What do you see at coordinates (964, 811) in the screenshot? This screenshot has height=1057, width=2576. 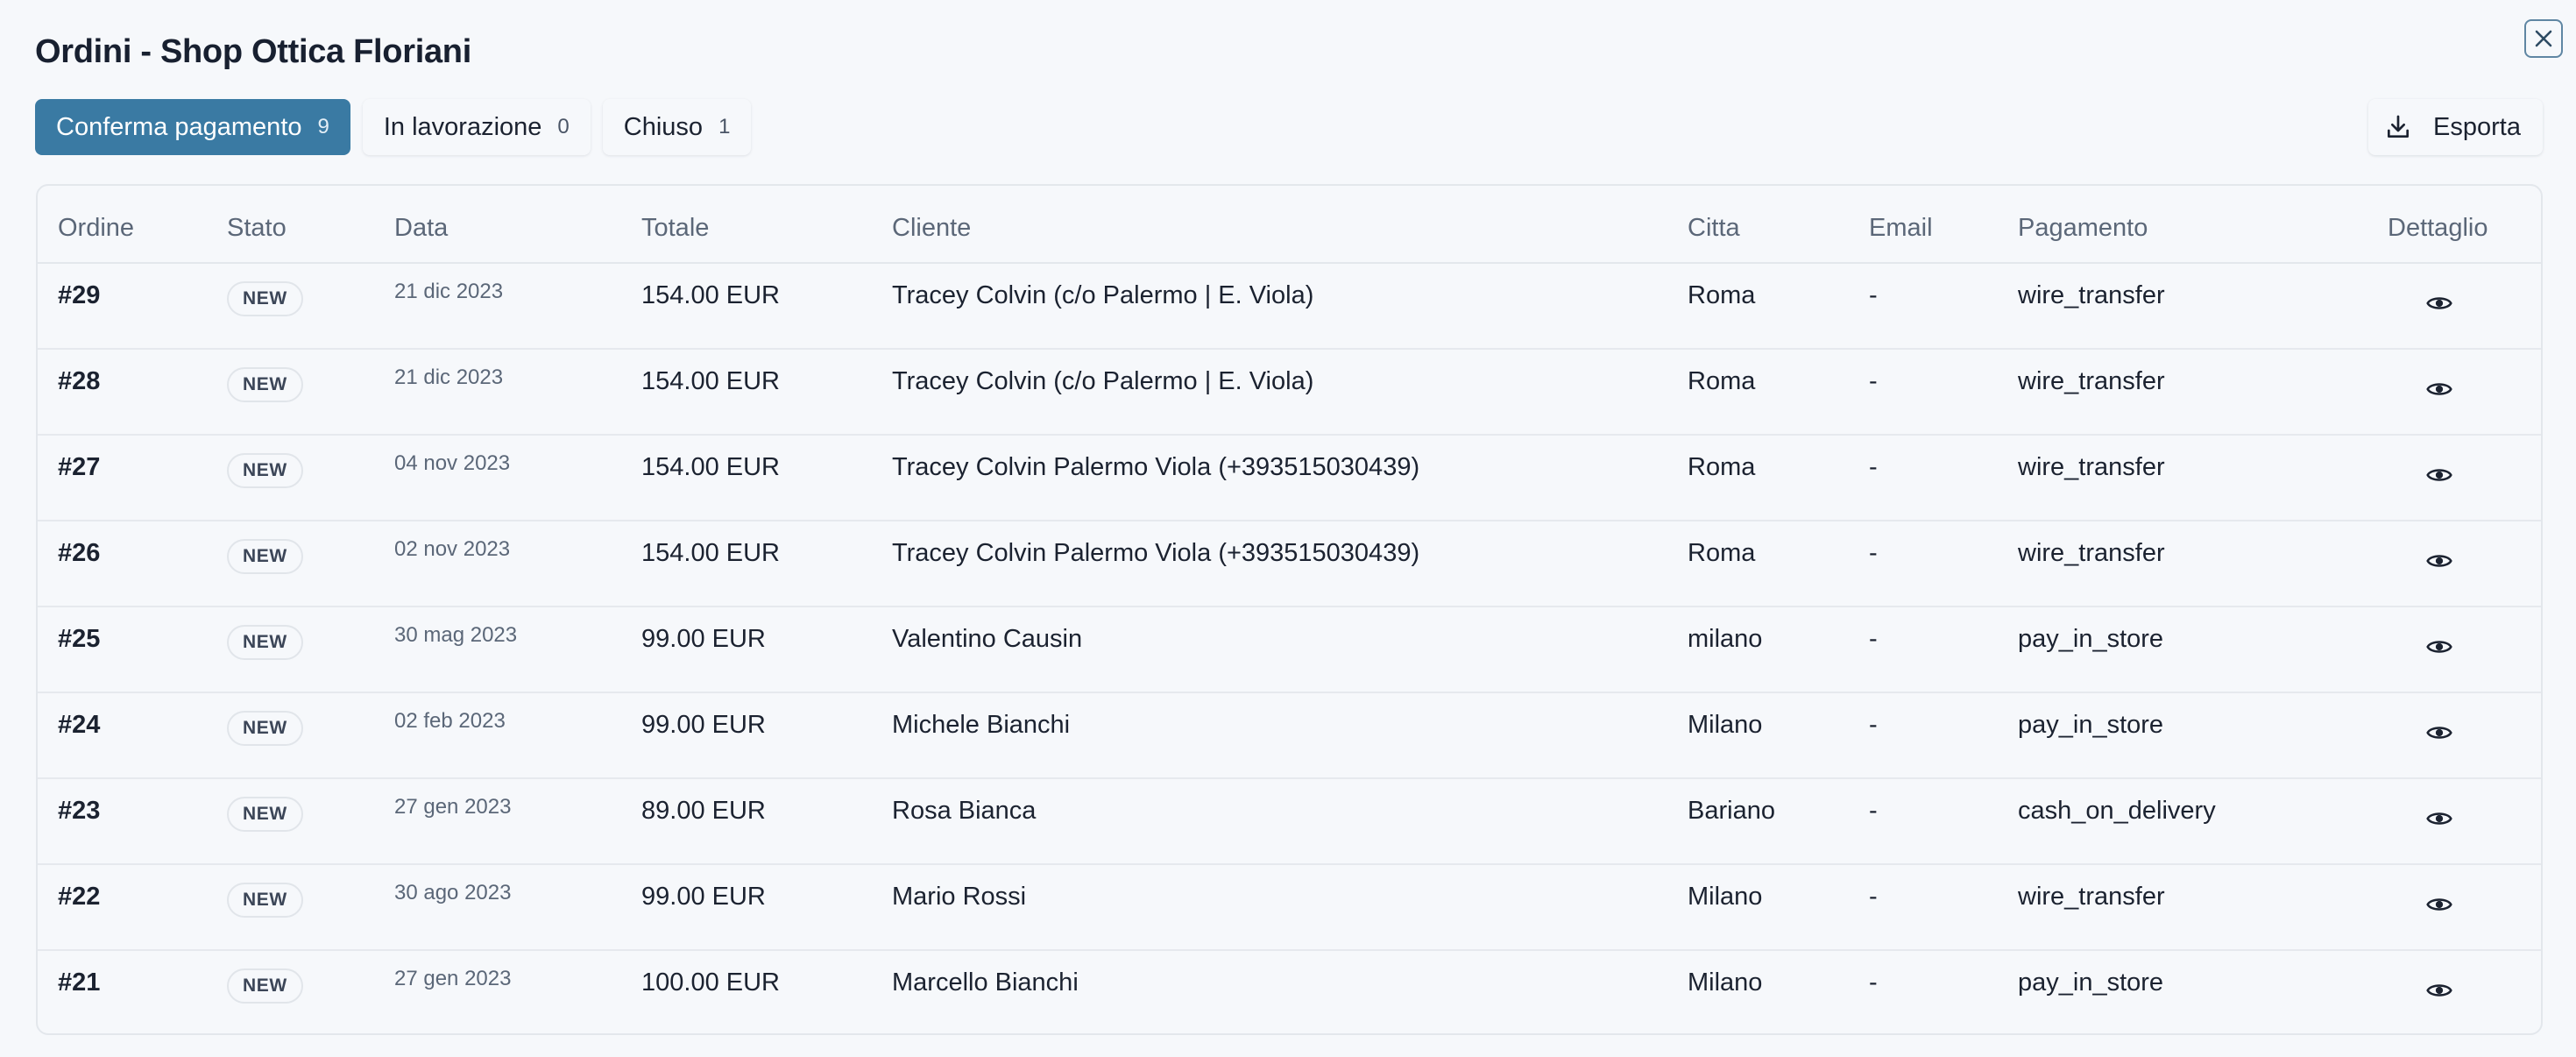 I see `client-name: Rosa Bianca` at bounding box center [964, 811].